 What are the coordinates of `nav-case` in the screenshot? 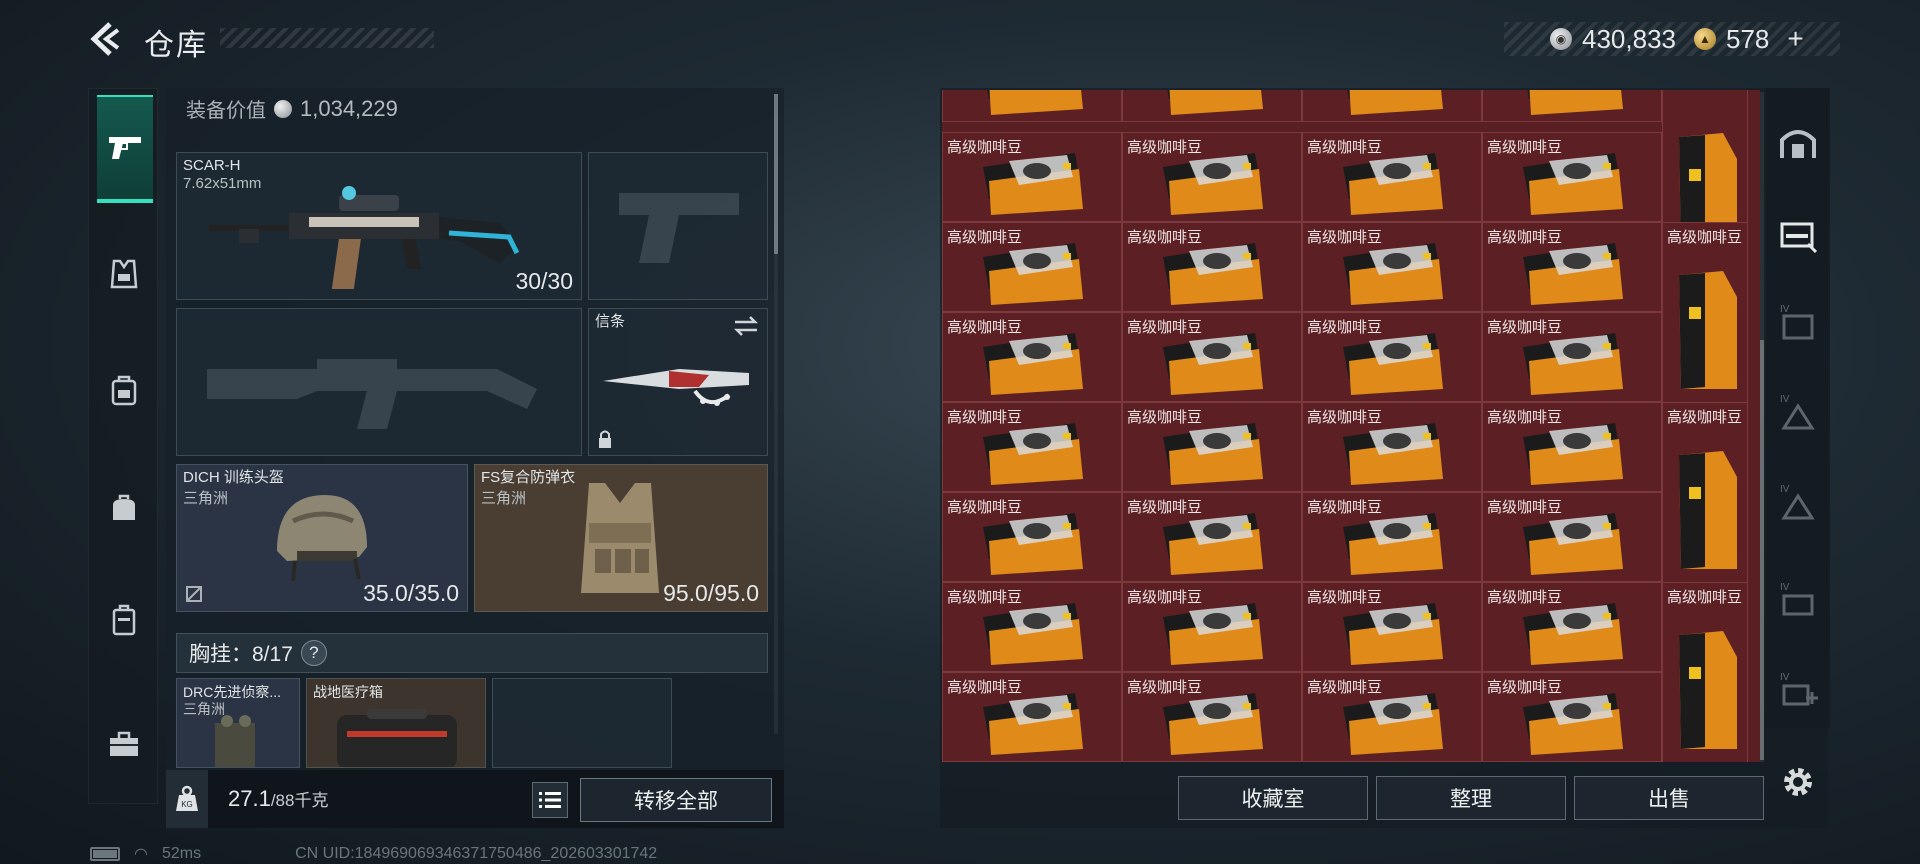 It's located at (124, 620).